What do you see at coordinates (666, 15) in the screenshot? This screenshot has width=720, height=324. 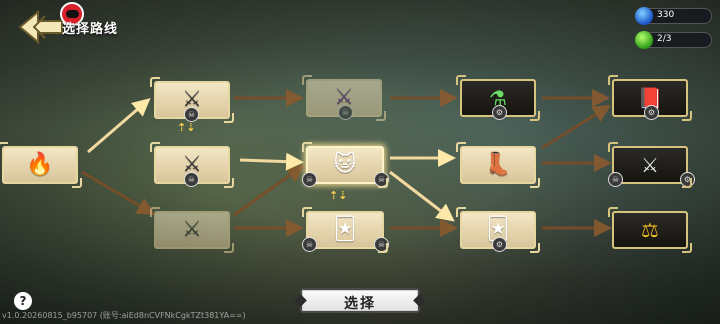 I see `gem-count: 330` at bounding box center [666, 15].